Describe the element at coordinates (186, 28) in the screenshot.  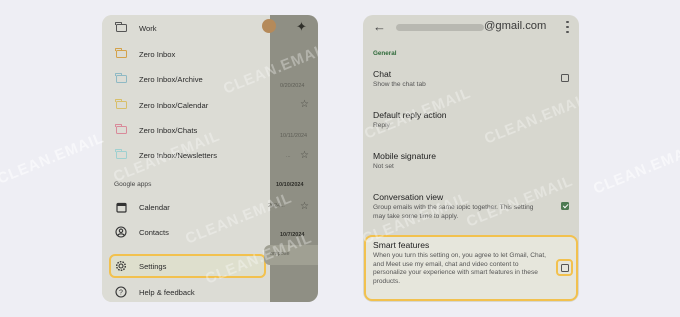
I see `folder-item-work: Work` at that location.